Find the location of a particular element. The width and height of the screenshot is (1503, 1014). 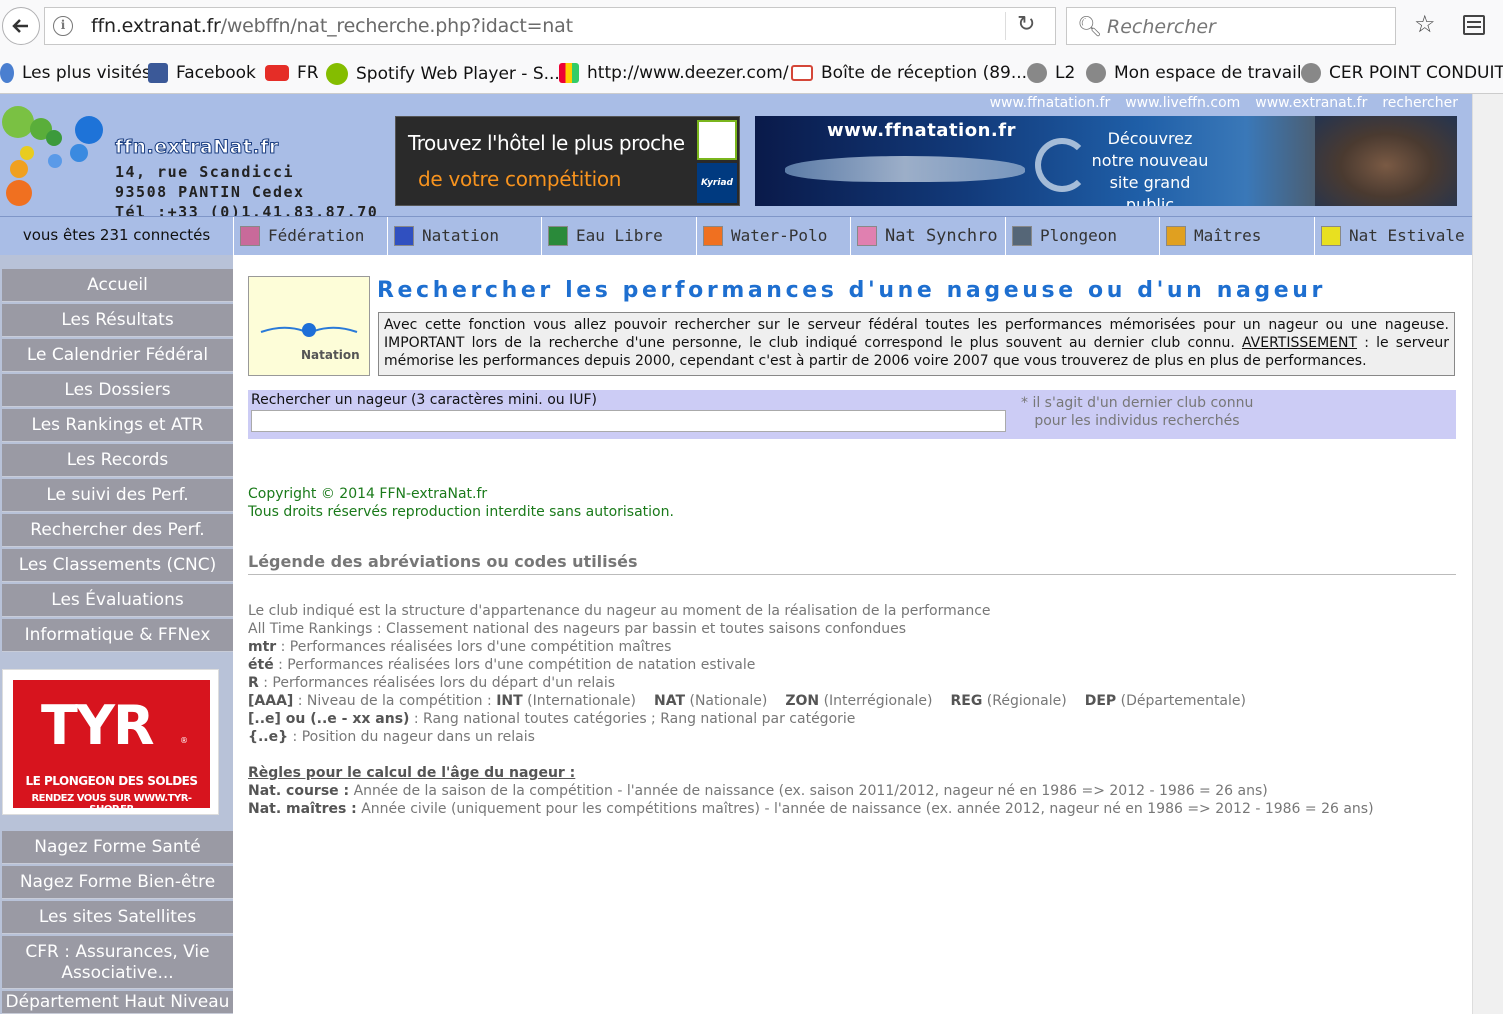

tyr-logo: TYR is located at coordinates (98, 725).